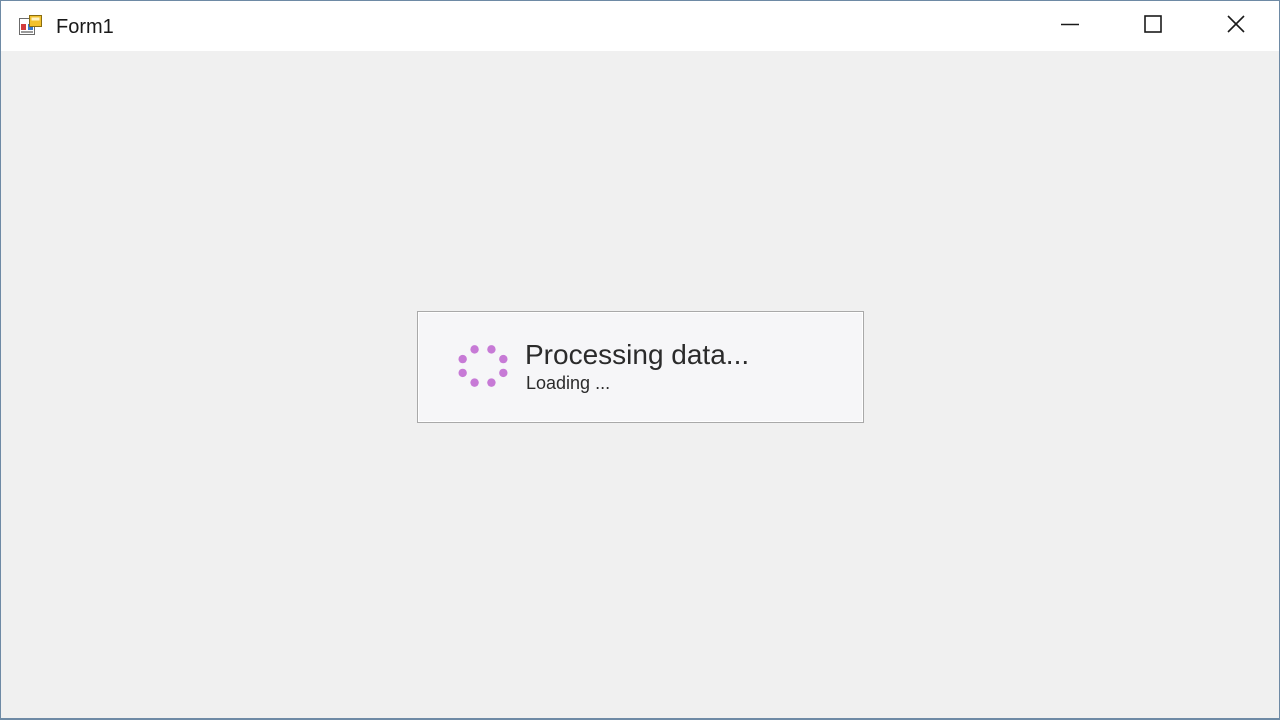 Image resolution: width=1280 pixels, height=720 pixels. Describe the element at coordinates (484, 366) in the screenshot. I see `loading-spinner-icon` at that location.